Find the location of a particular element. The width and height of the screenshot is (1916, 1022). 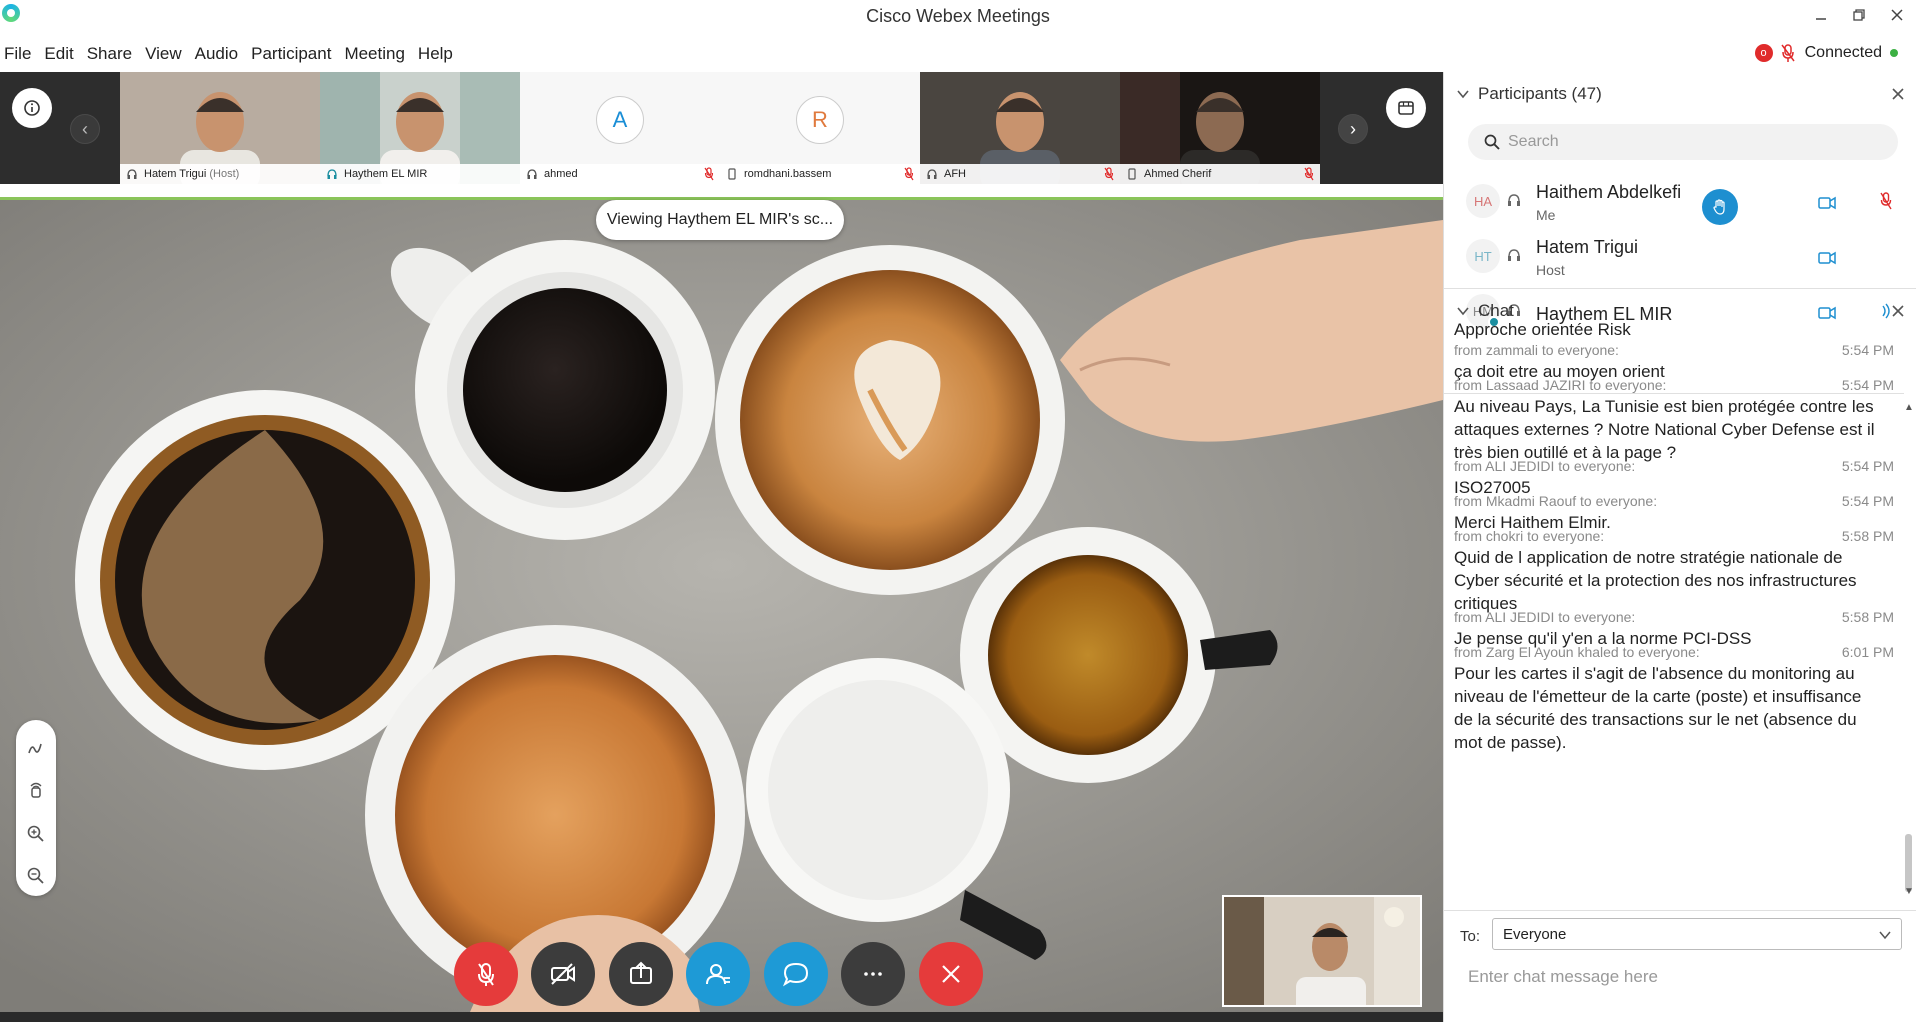

participant-tile: Haythem EL MIR is located at coordinates (420, 128).